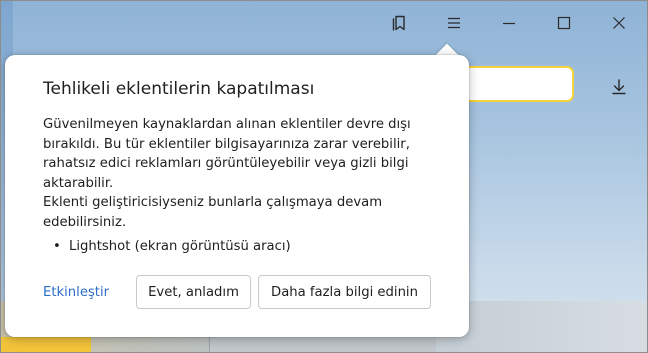  Describe the element at coordinates (76, 292) in the screenshot. I see `enable-link: Etkinleştir` at that location.